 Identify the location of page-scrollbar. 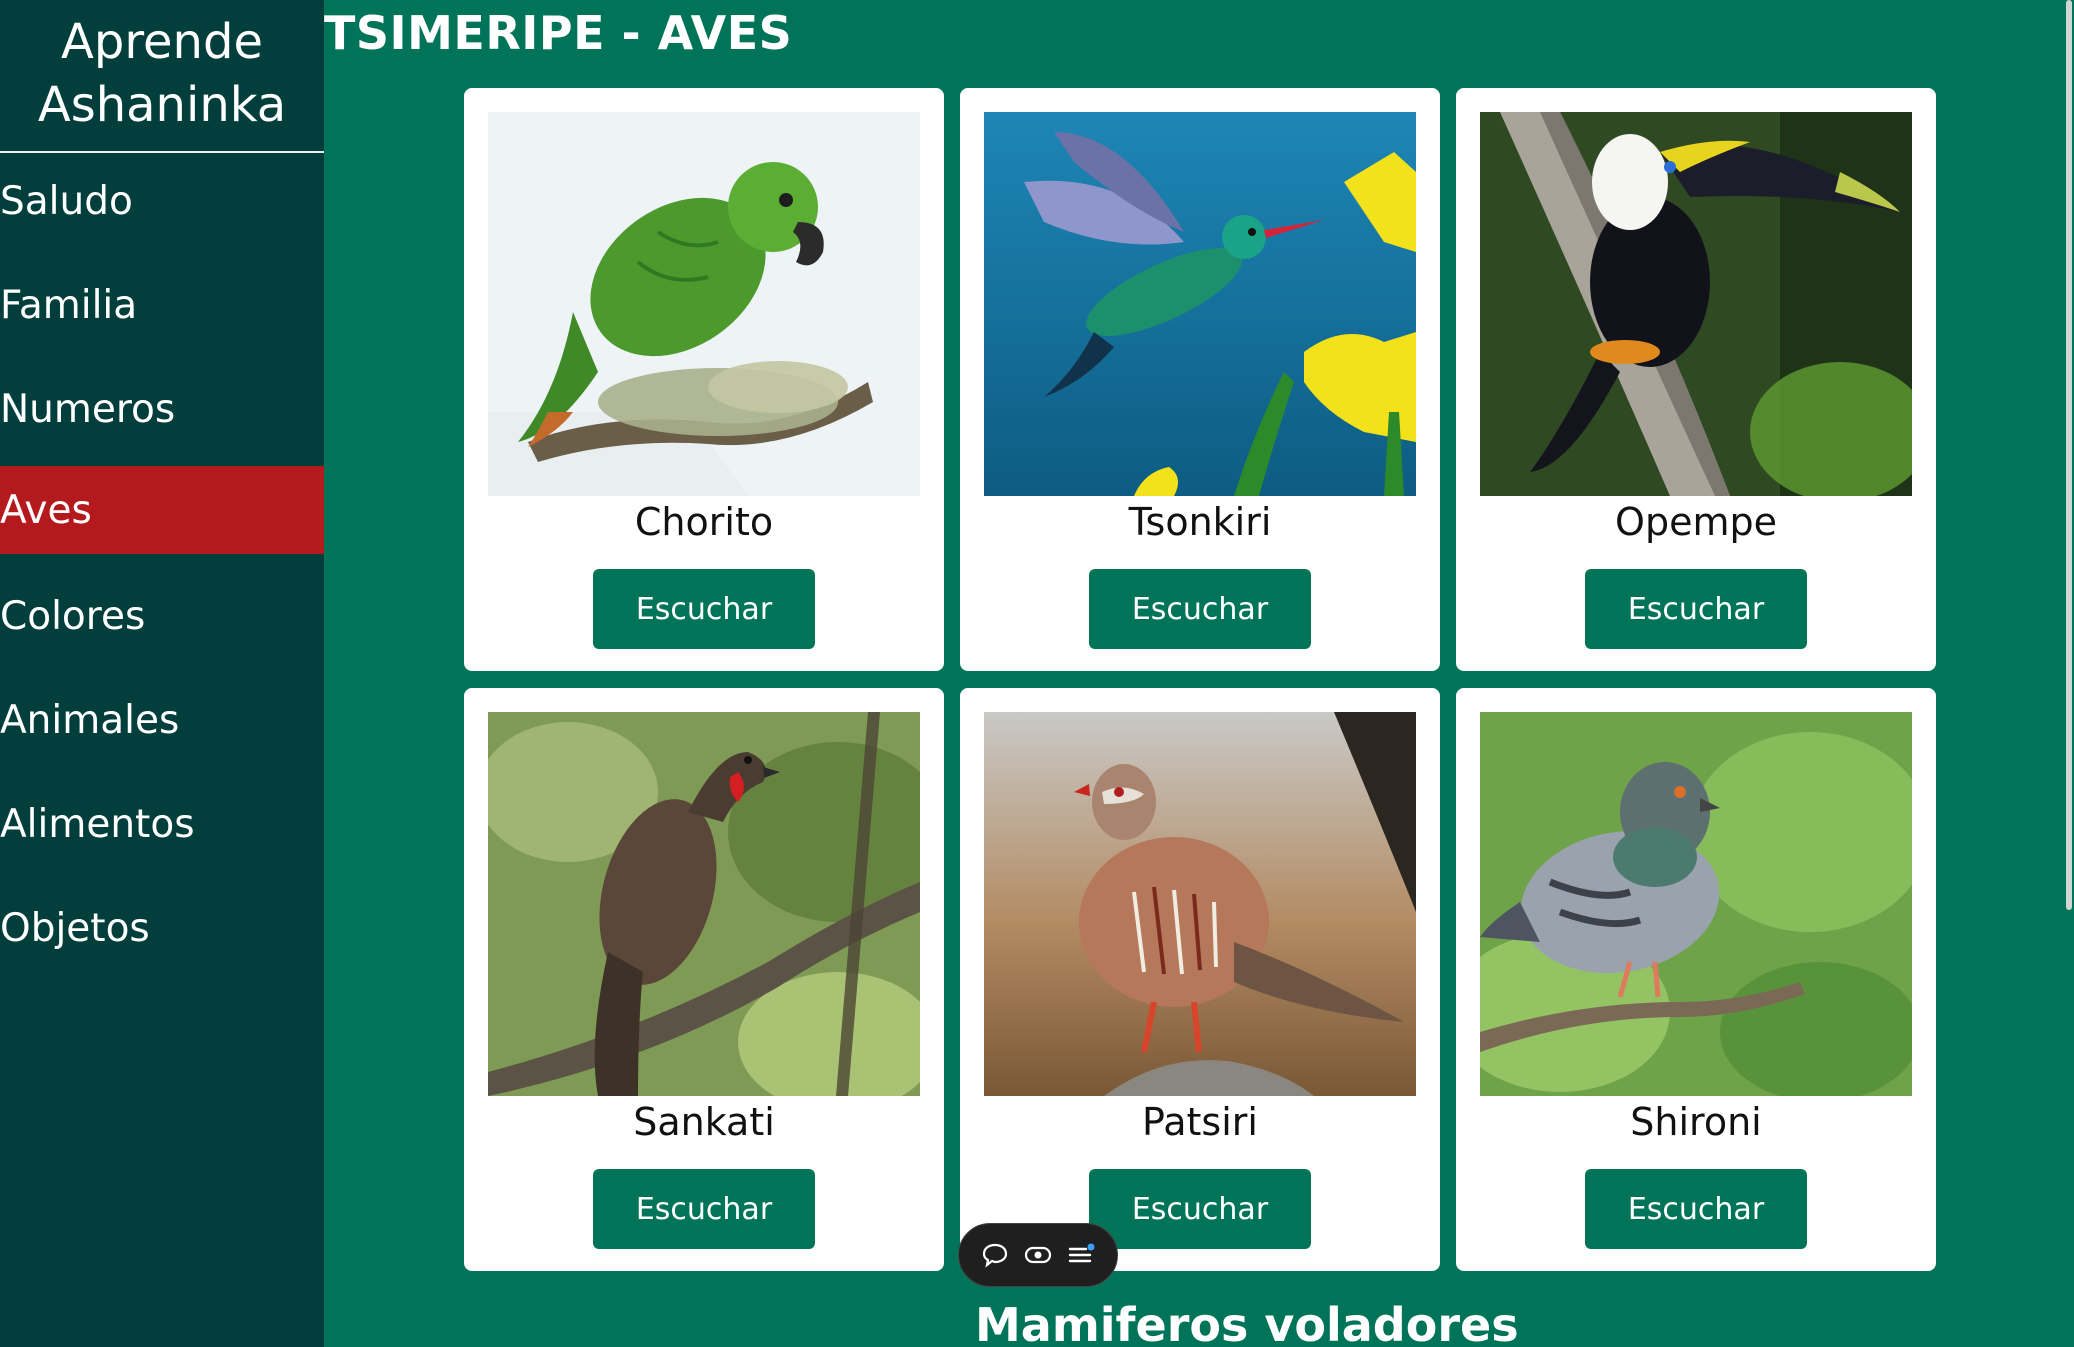
(2069, 673).